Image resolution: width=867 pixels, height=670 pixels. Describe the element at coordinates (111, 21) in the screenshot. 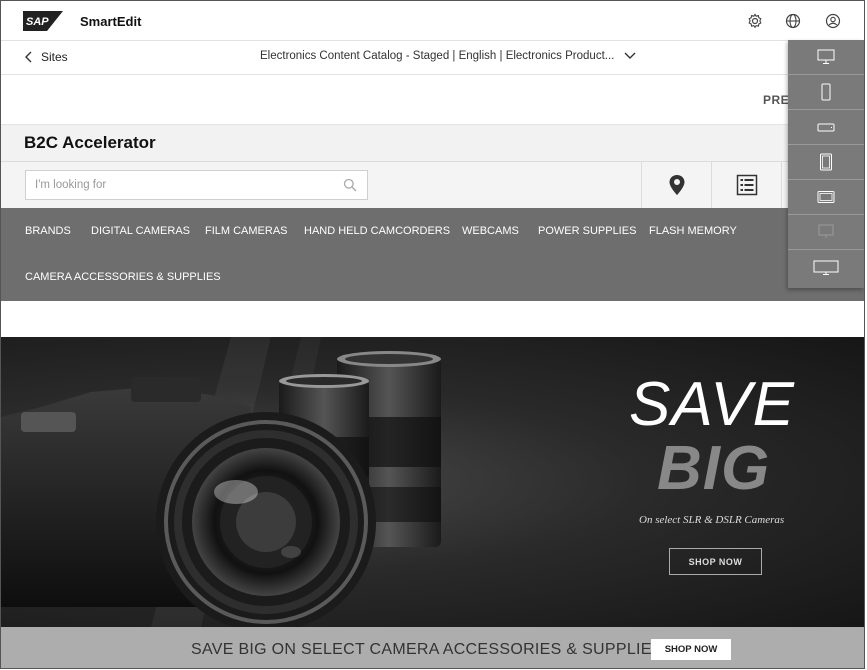

I see `app-name: SmartEdit` at that location.